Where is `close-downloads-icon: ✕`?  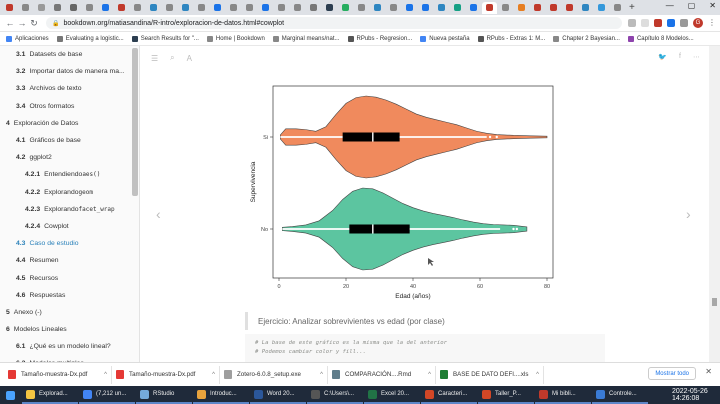 close-downloads-icon: ✕ is located at coordinates (708, 371).